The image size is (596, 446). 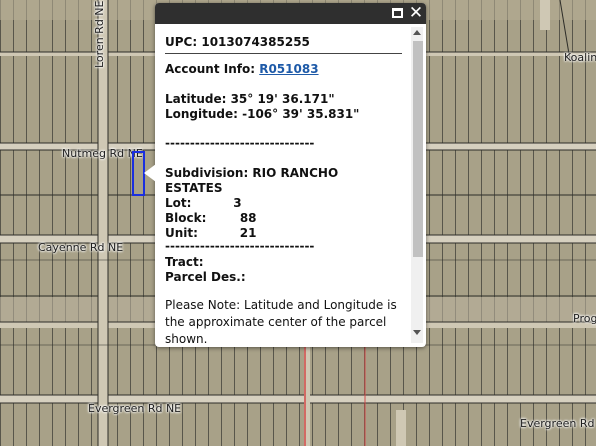 I want to click on upc-row: UPC: 1013074385255, so click(x=237, y=42).